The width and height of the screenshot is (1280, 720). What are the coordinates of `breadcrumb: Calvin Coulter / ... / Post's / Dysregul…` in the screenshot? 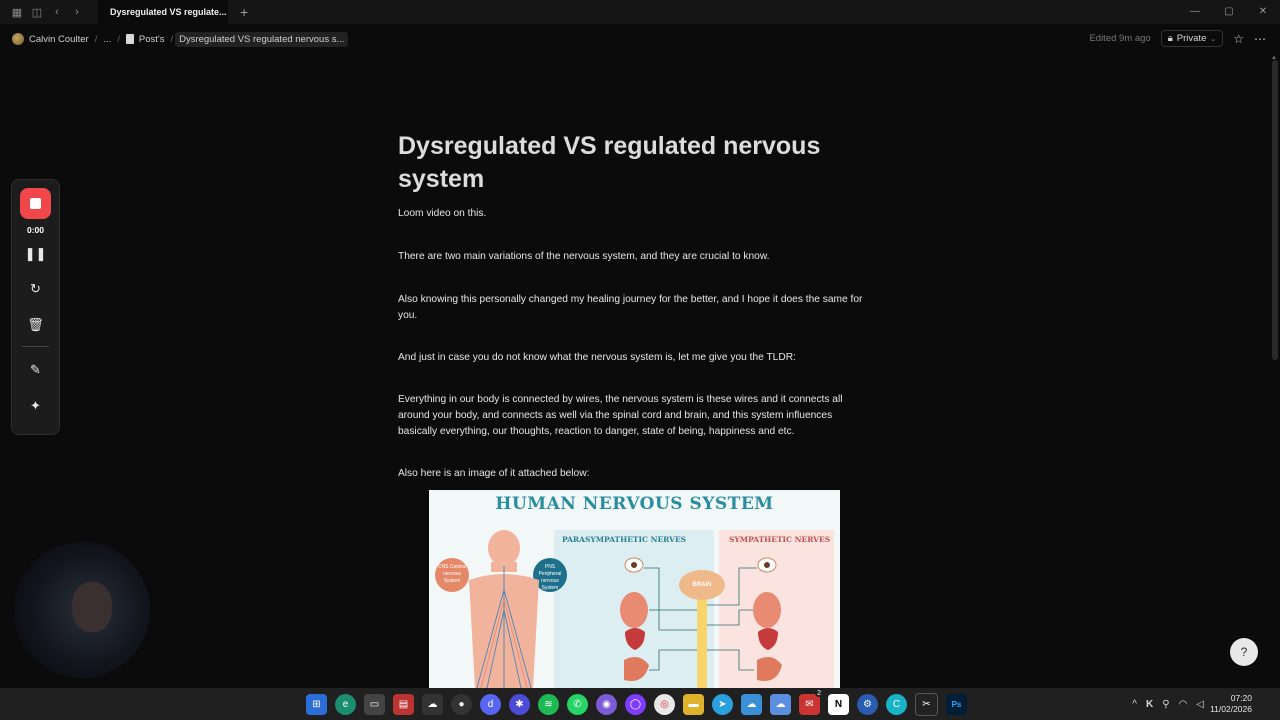 It's located at (640, 39).